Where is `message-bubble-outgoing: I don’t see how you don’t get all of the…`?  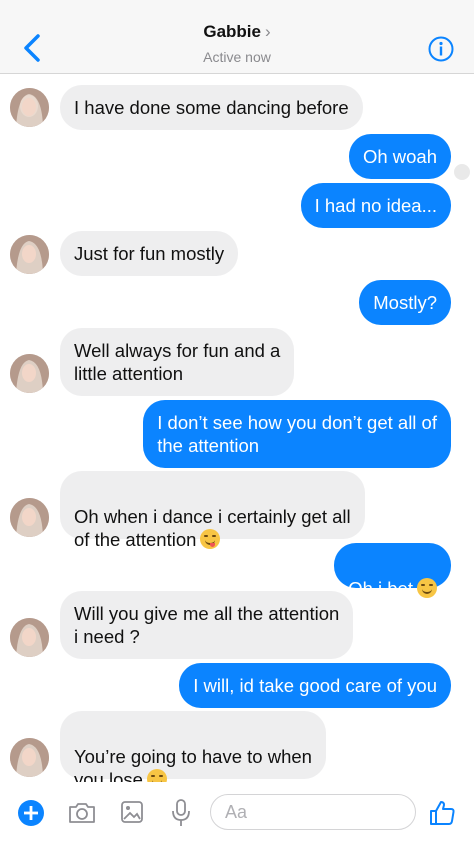
message-bubble-outgoing: I don’t see how you don’t get all of the… is located at coordinates (297, 434).